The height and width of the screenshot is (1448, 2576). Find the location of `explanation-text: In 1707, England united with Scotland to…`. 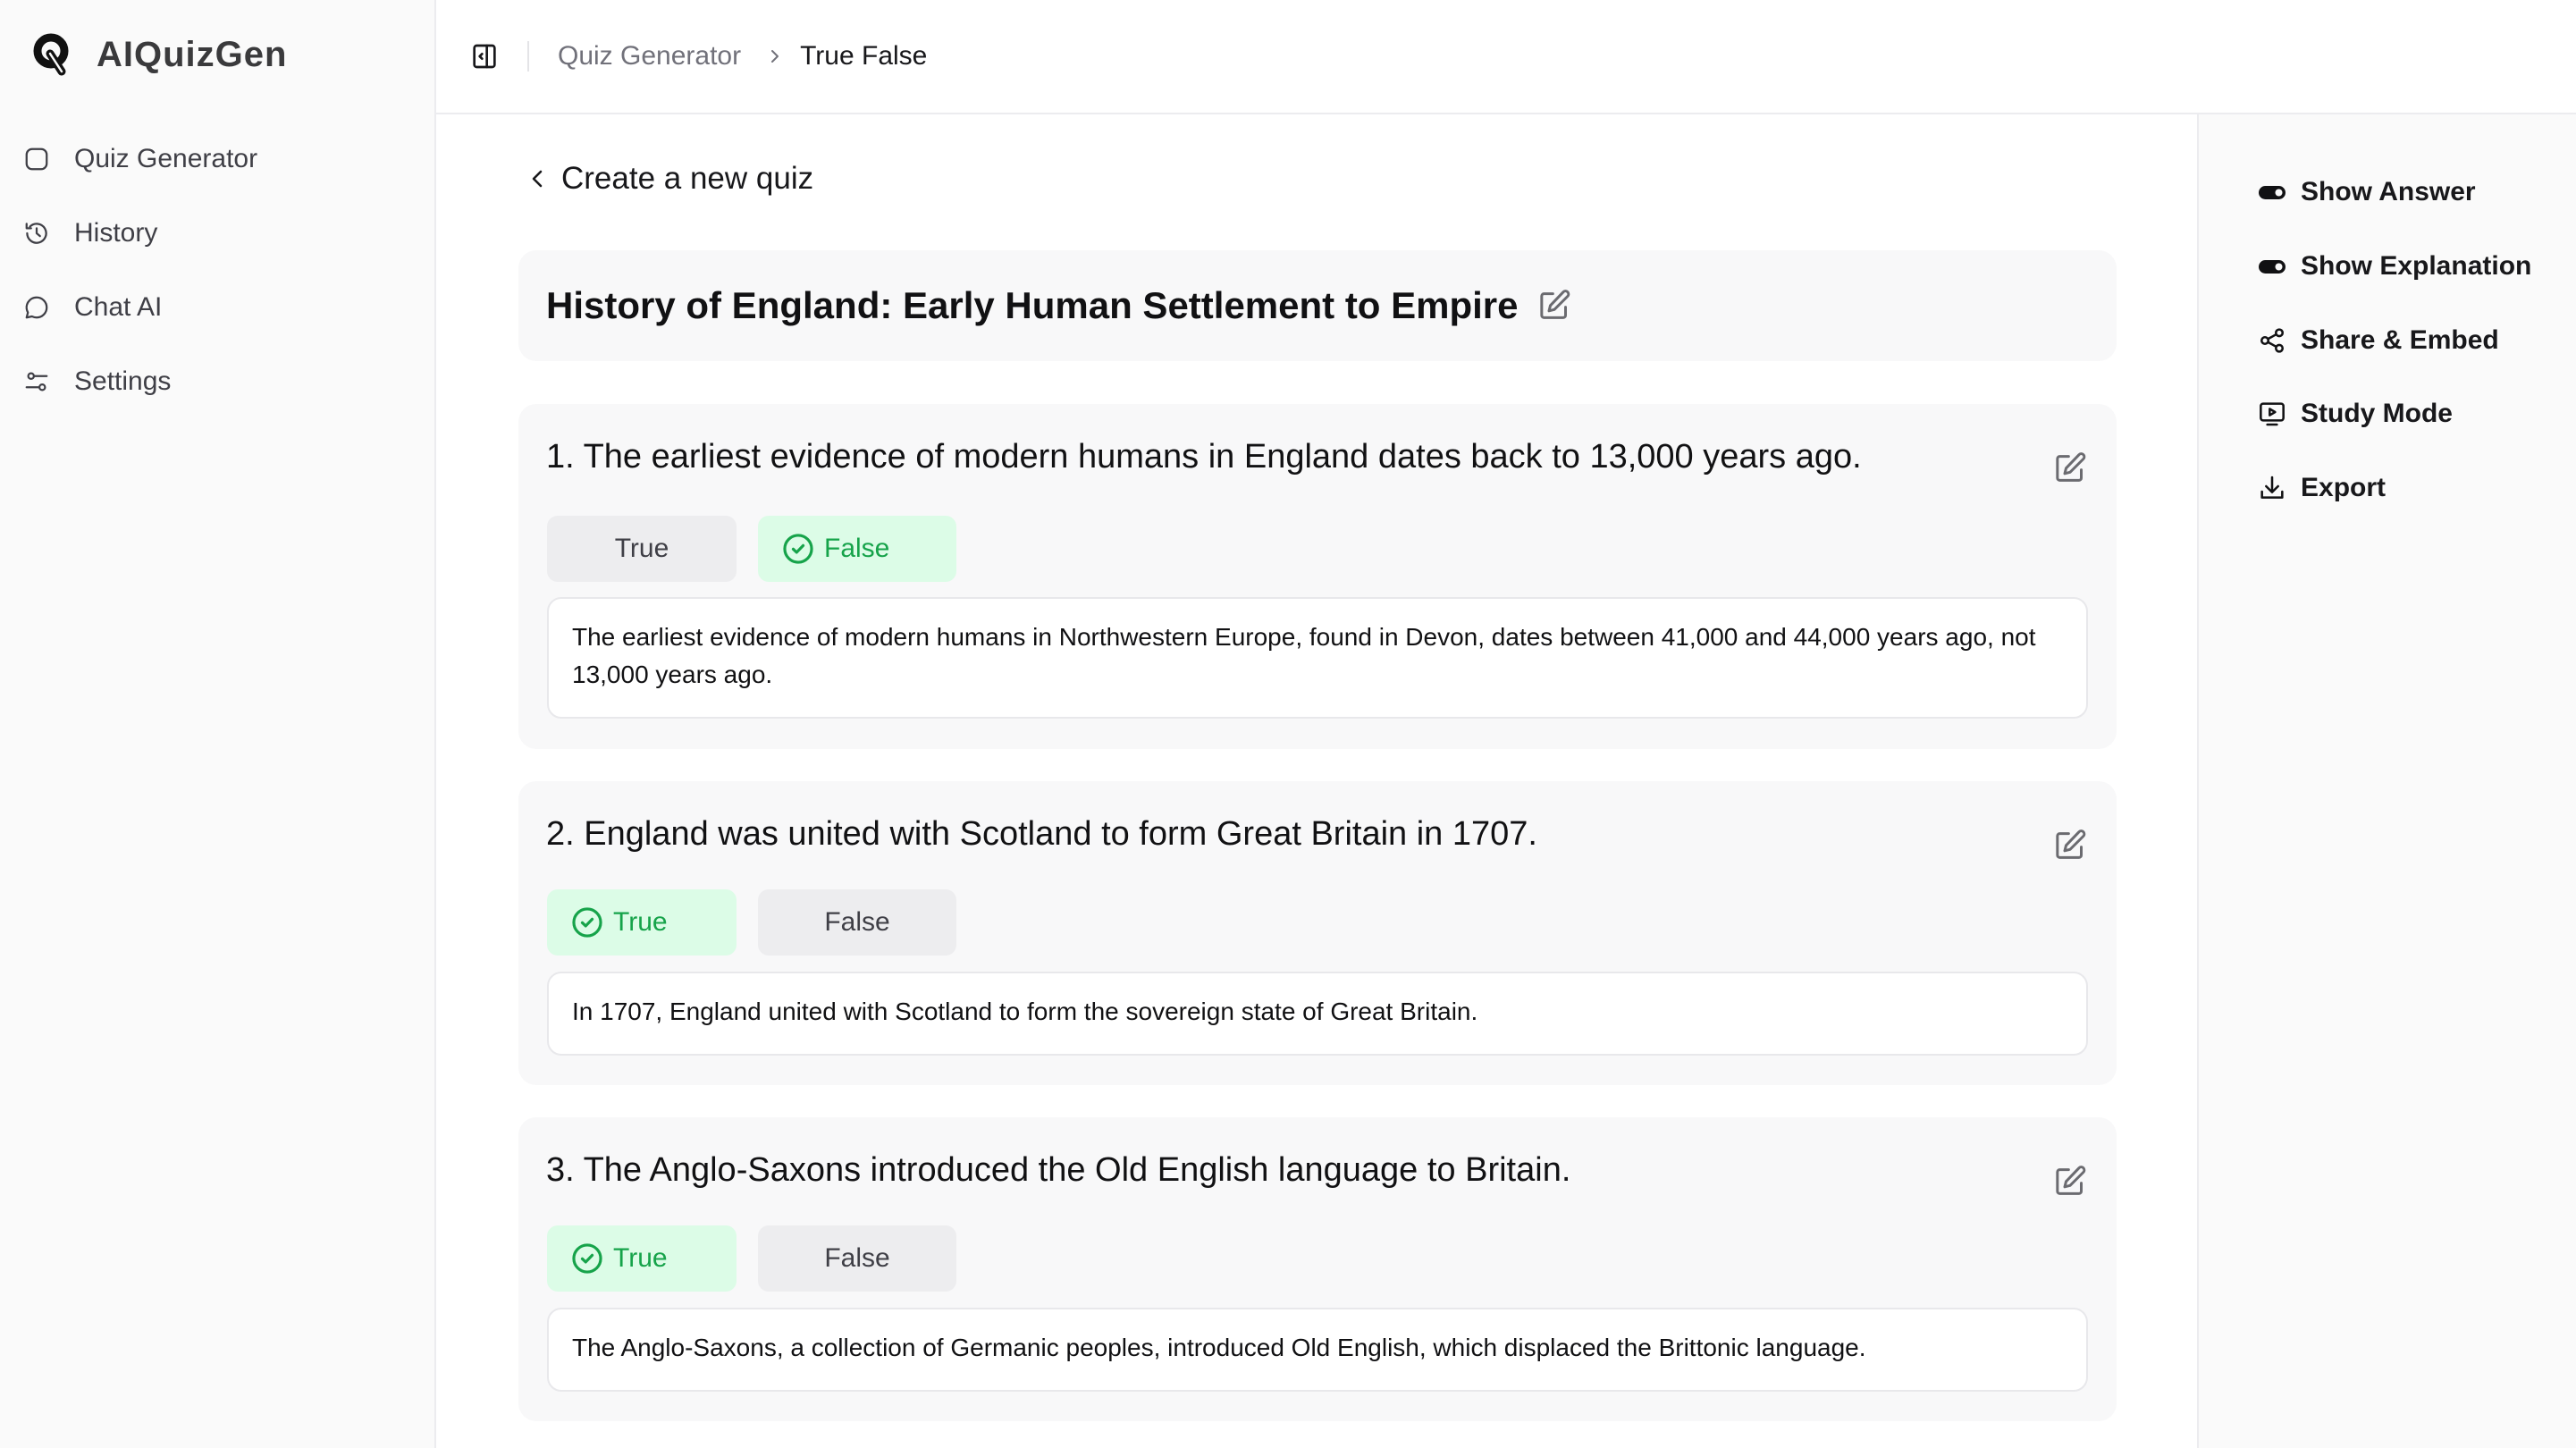

explanation-text: In 1707, England united with Scotland to… is located at coordinates (1025, 1011).